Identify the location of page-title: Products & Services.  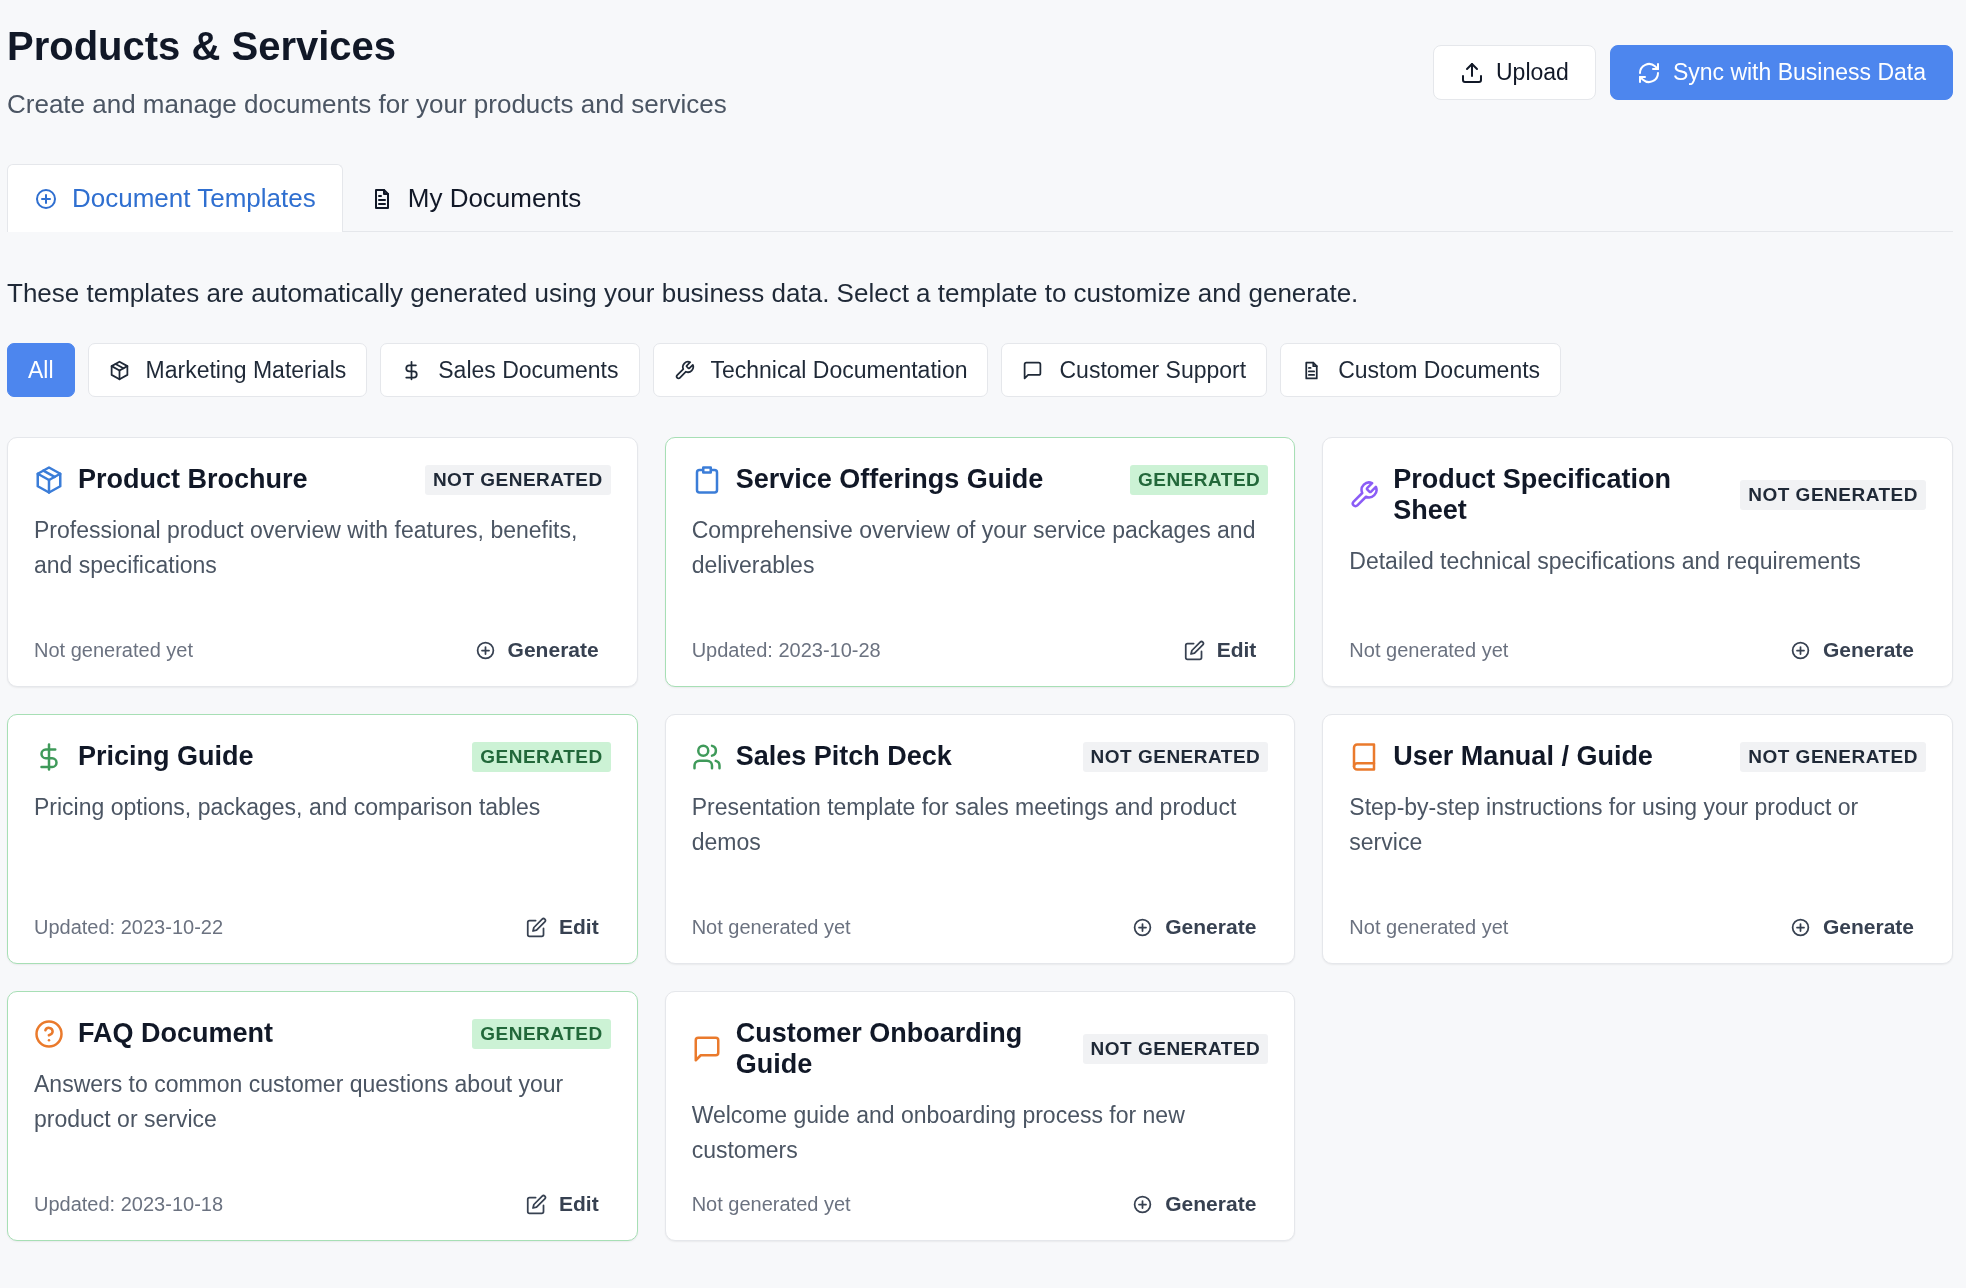
(202, 46).